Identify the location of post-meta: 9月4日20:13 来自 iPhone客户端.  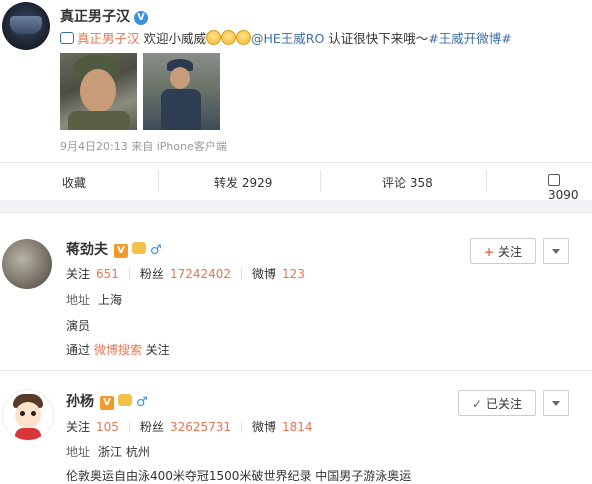
(143, 146).